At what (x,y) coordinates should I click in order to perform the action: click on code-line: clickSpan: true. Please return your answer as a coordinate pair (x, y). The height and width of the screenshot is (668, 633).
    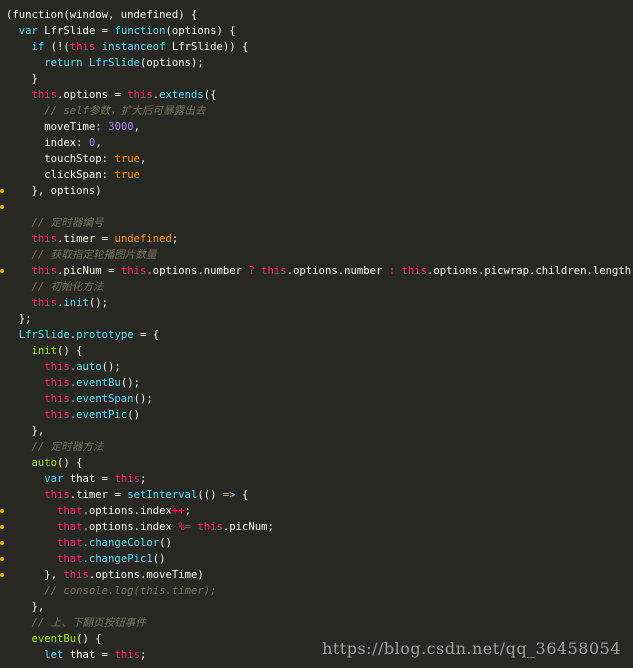
    Looking at the image, I should click on (73, 175).